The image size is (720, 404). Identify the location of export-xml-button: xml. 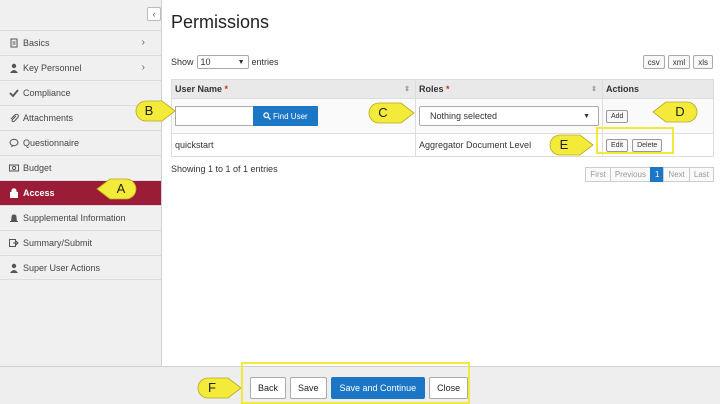
(679, 62).